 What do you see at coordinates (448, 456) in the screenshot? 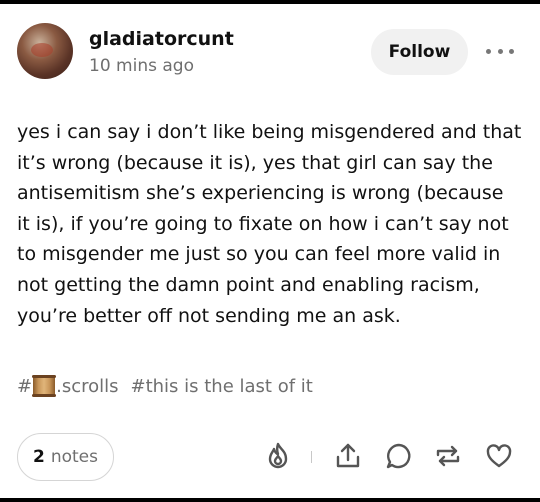
I see `reblog-icon` at bounding box center [448, 456].